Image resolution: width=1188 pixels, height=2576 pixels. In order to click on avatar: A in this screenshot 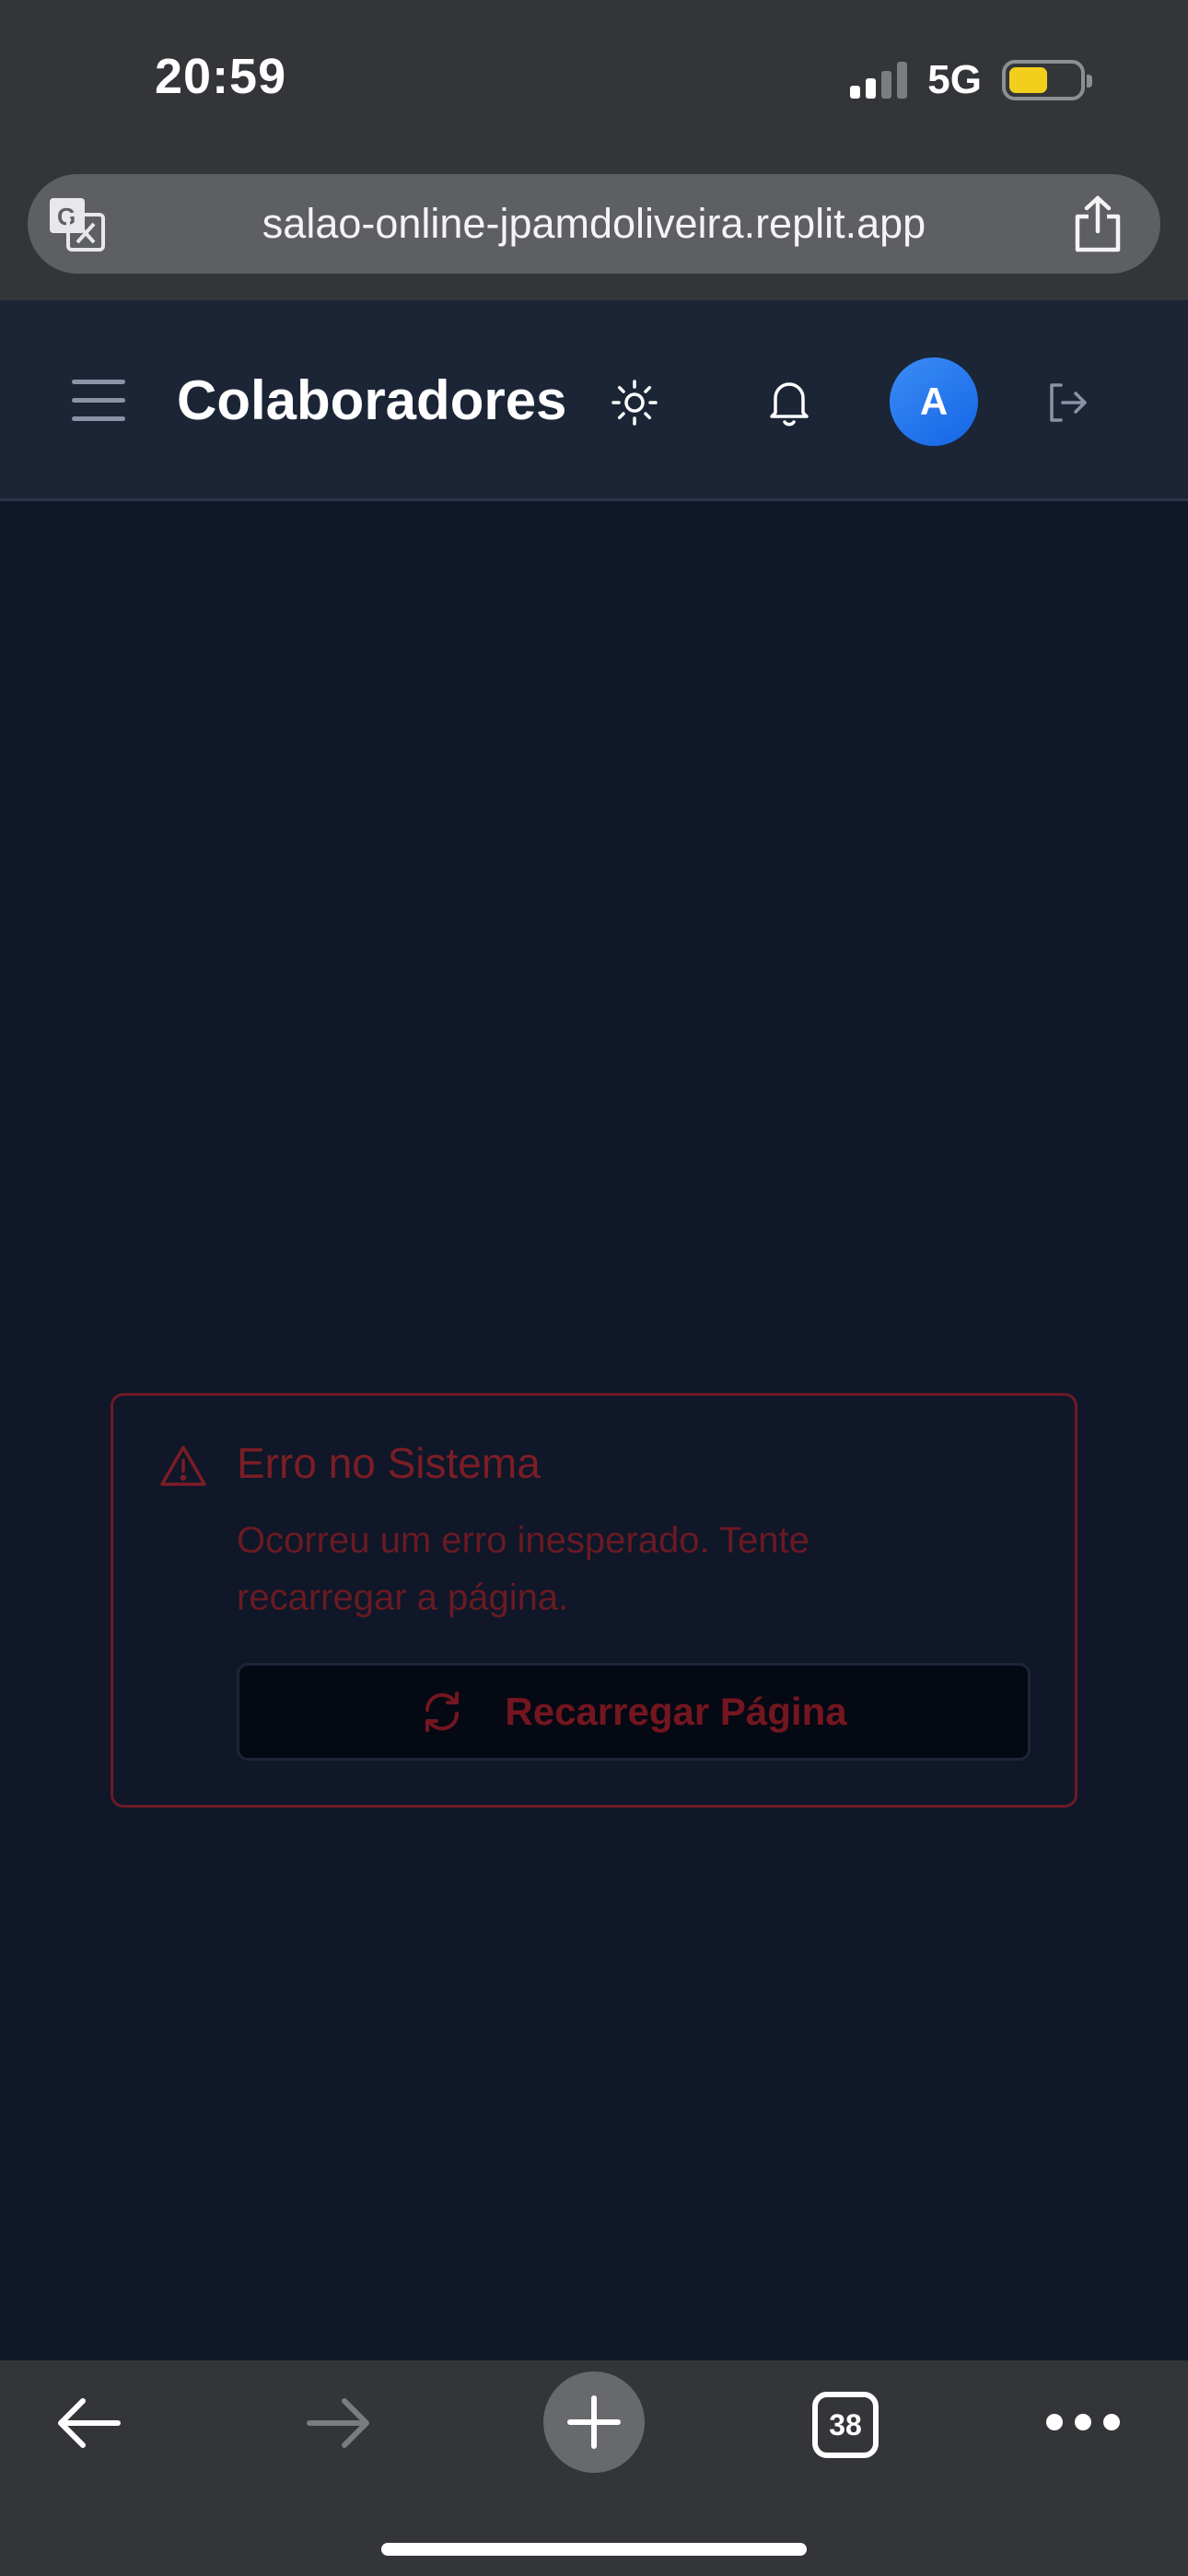, I will do `click(934, 401)`.